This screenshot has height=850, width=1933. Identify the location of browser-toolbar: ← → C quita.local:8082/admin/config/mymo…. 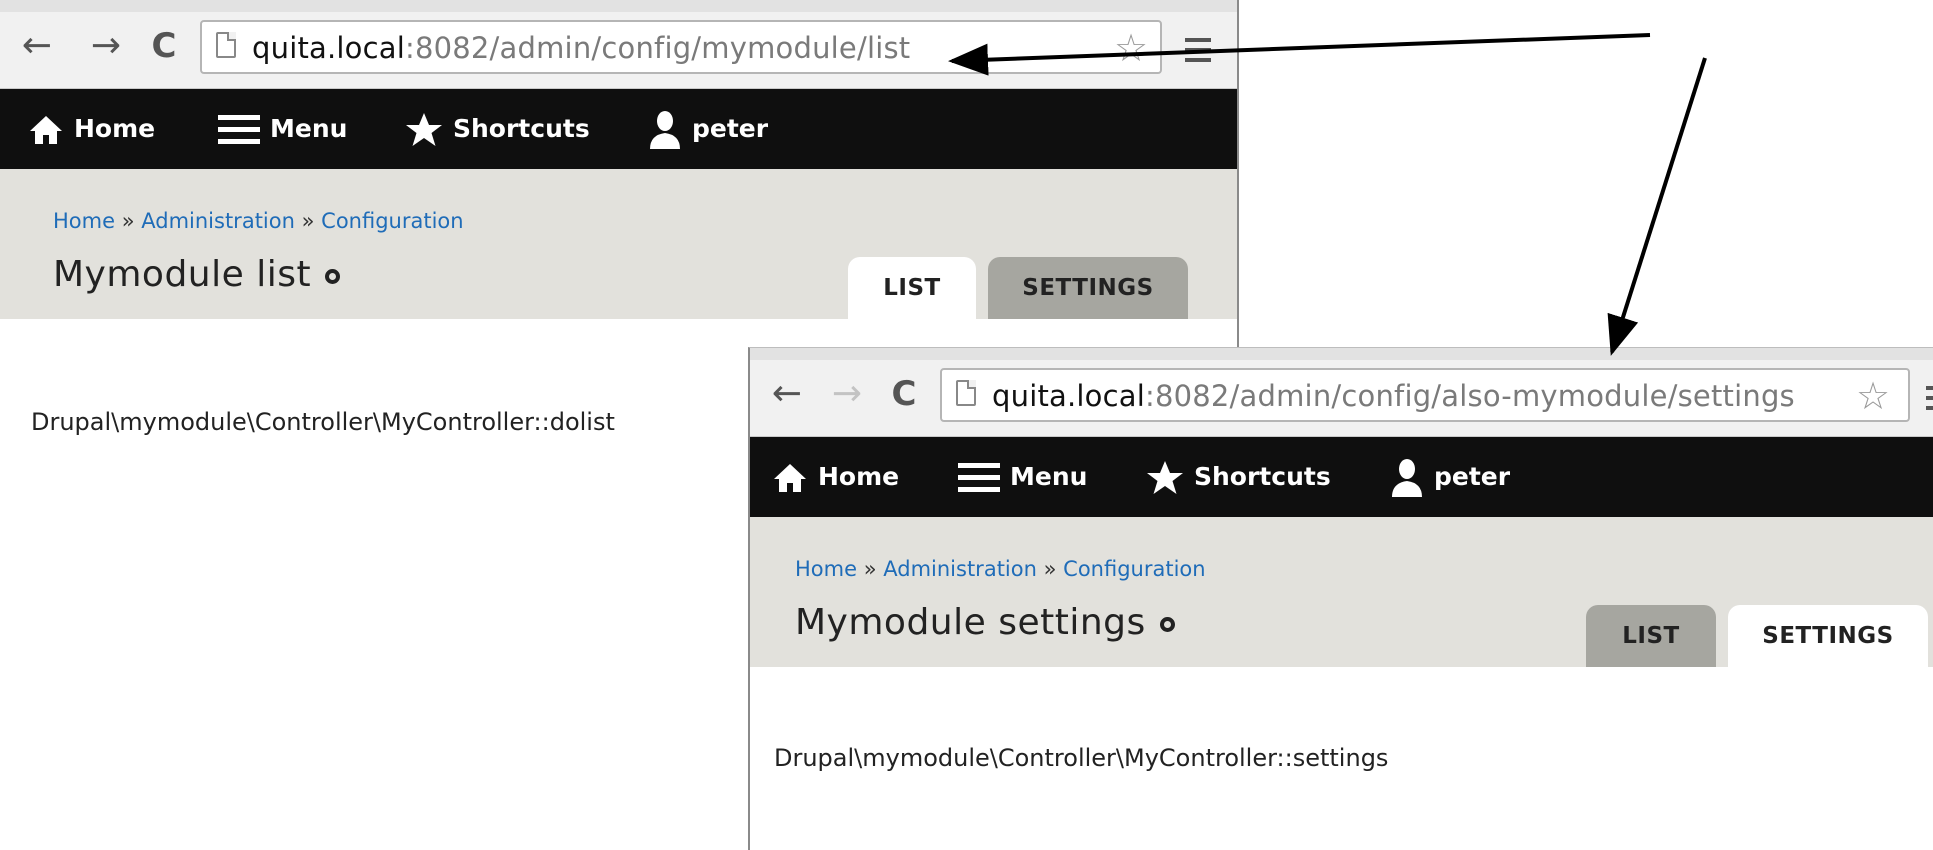
(618, 50).